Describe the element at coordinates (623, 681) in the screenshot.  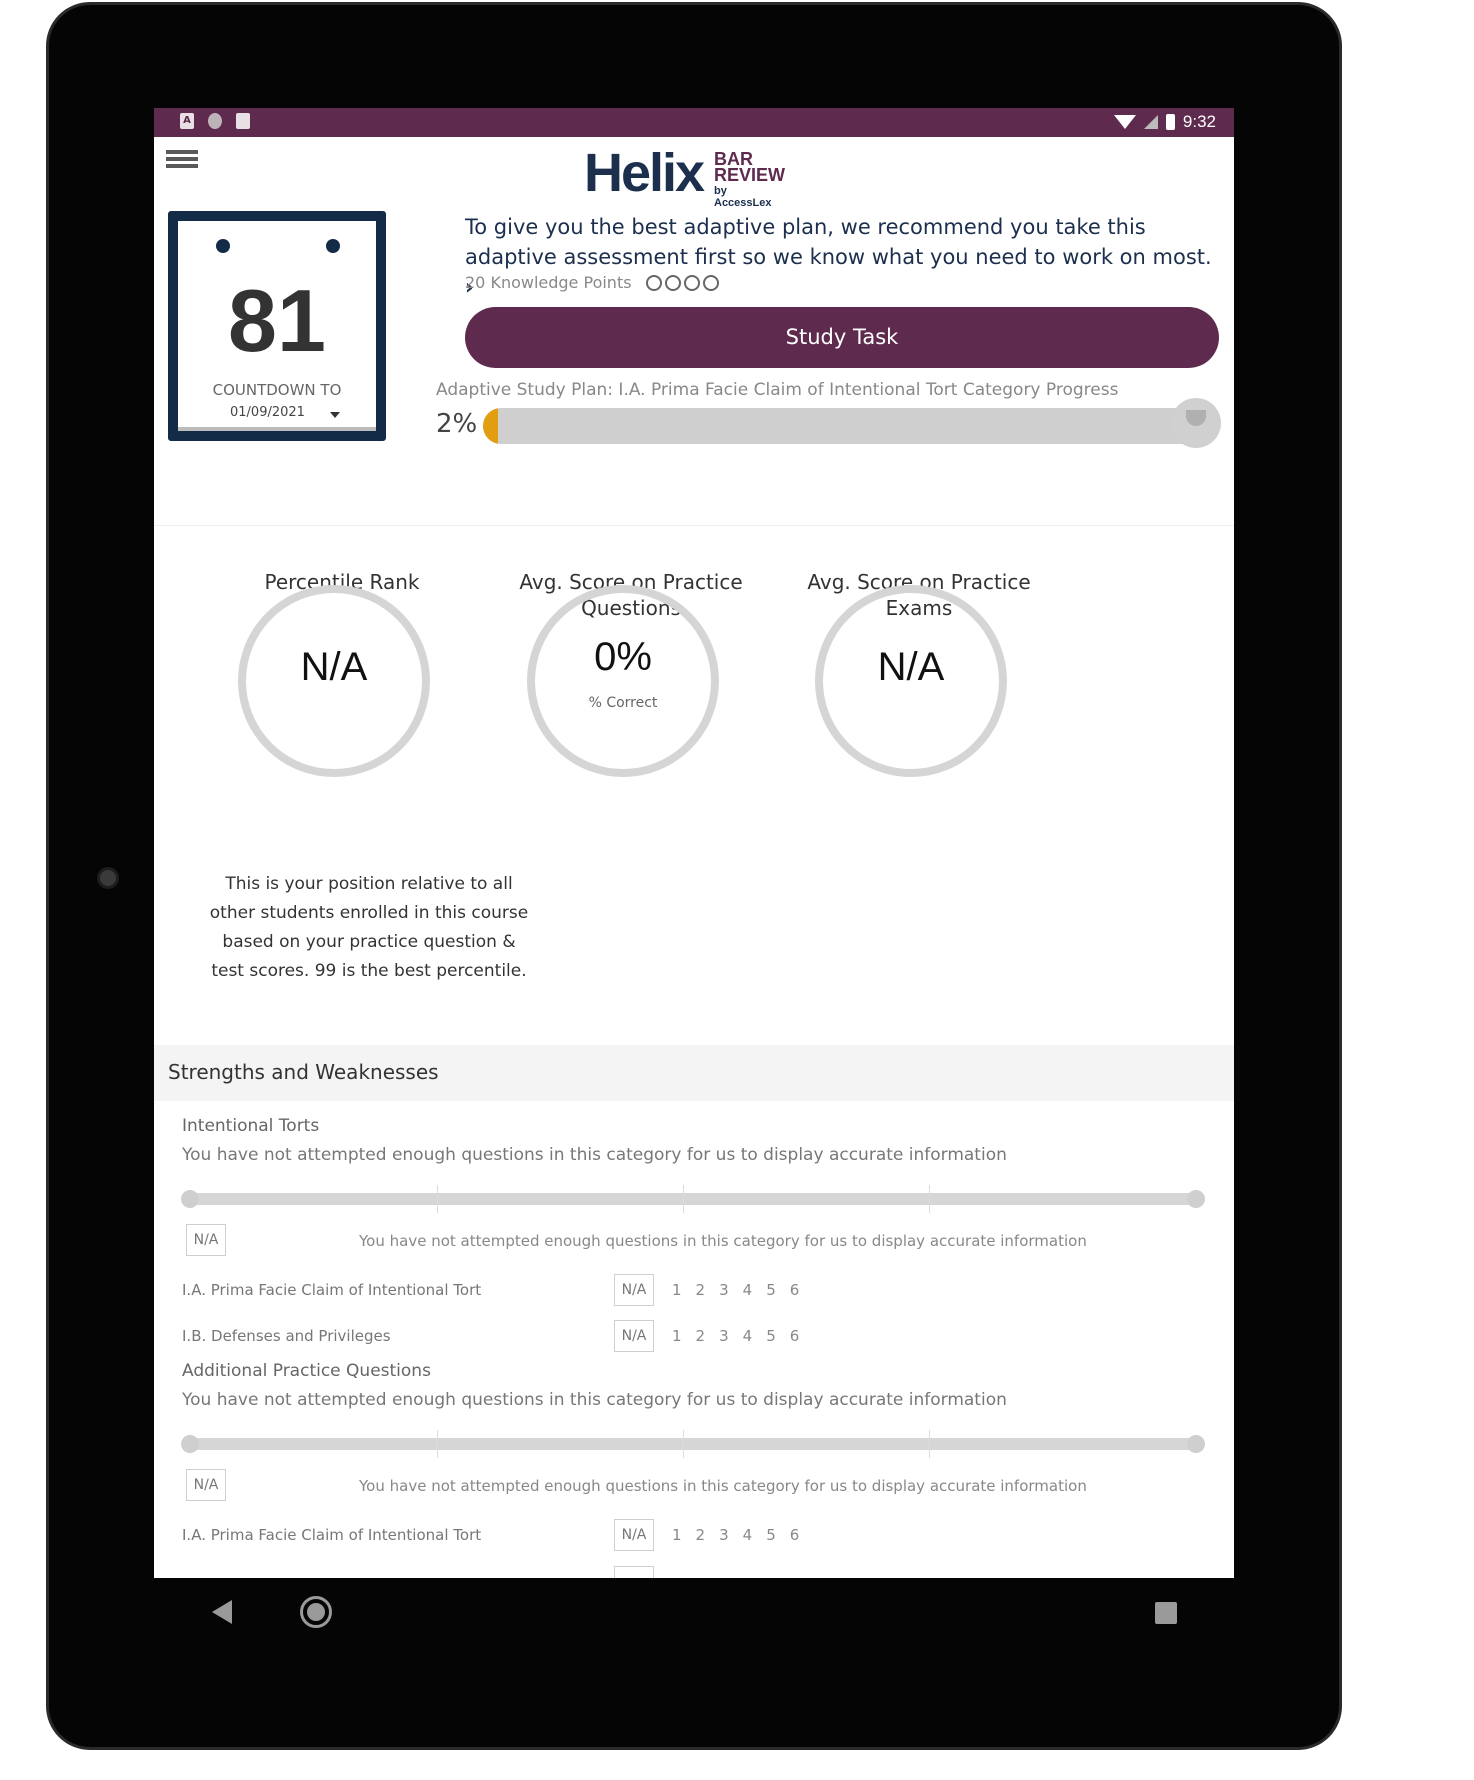
I see `practice-questions-ring: 0% % Correct` at that location.